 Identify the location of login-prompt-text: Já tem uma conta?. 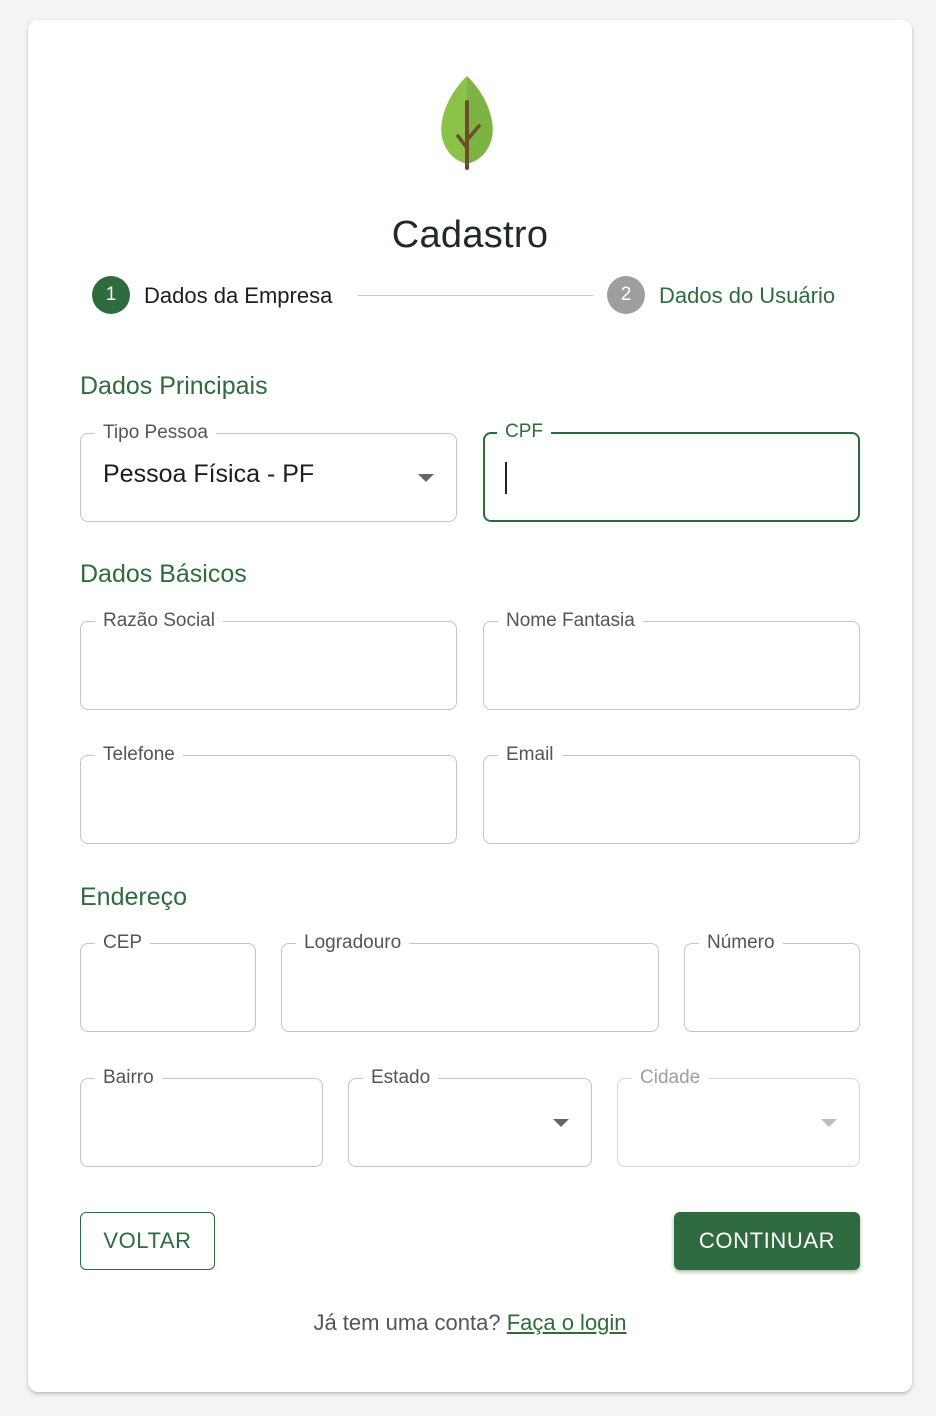
(407, 1322).